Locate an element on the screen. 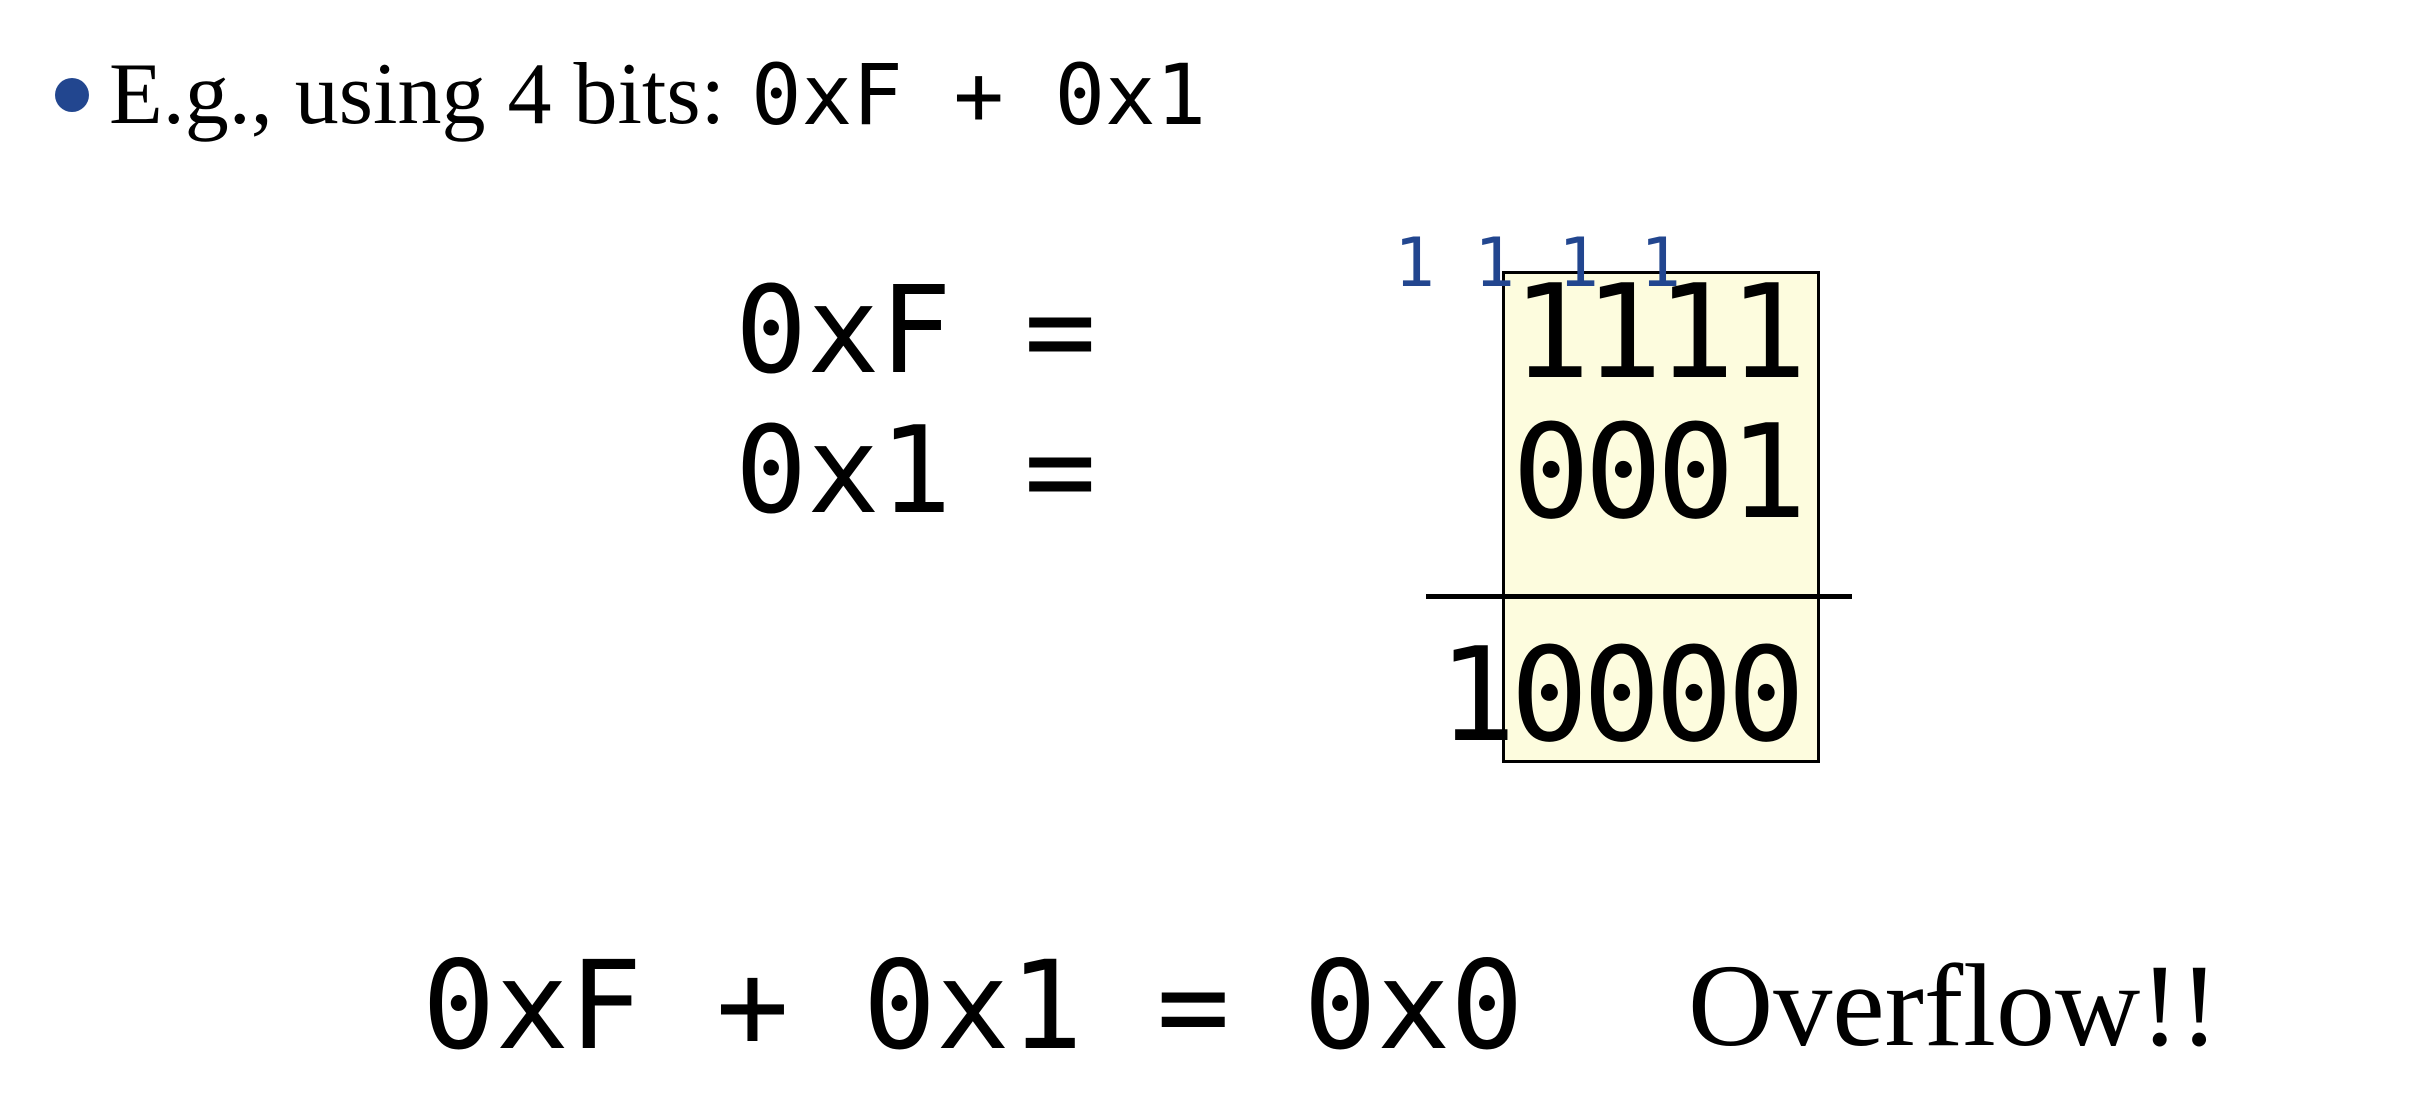  result-bits: 10000 is located at coordinates (1621, 695).